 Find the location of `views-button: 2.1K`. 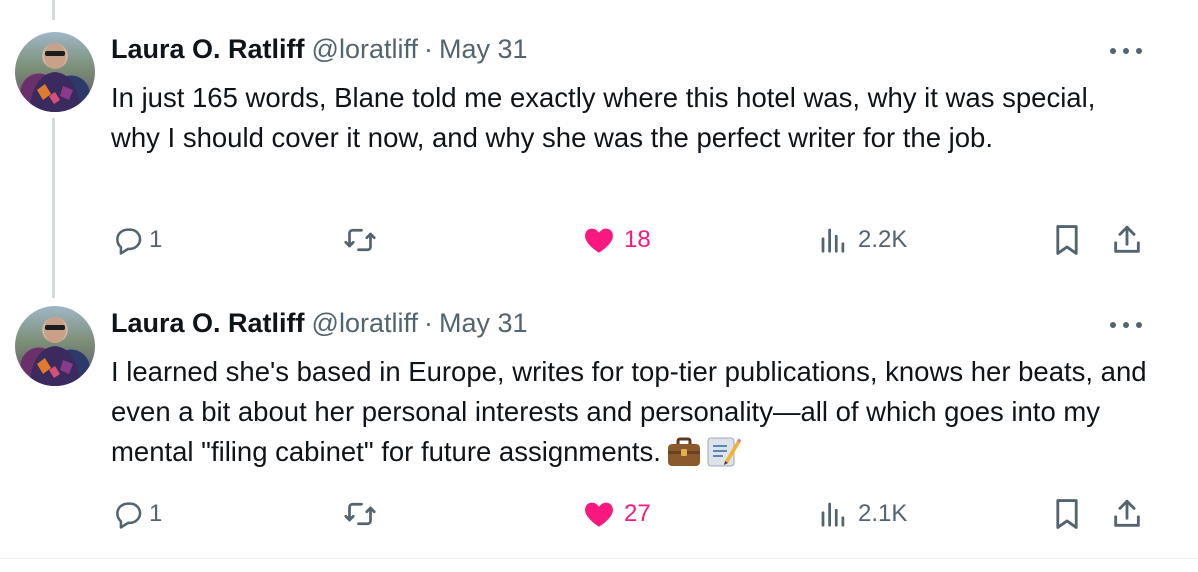

views-button: 2.1K is located at coordinates (862, 514).